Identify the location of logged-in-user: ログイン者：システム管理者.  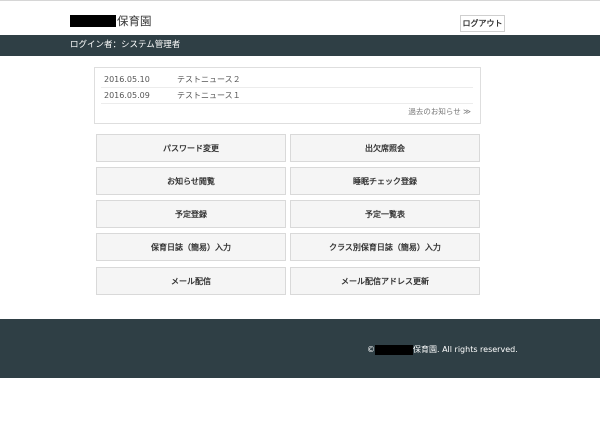
(125, 45).